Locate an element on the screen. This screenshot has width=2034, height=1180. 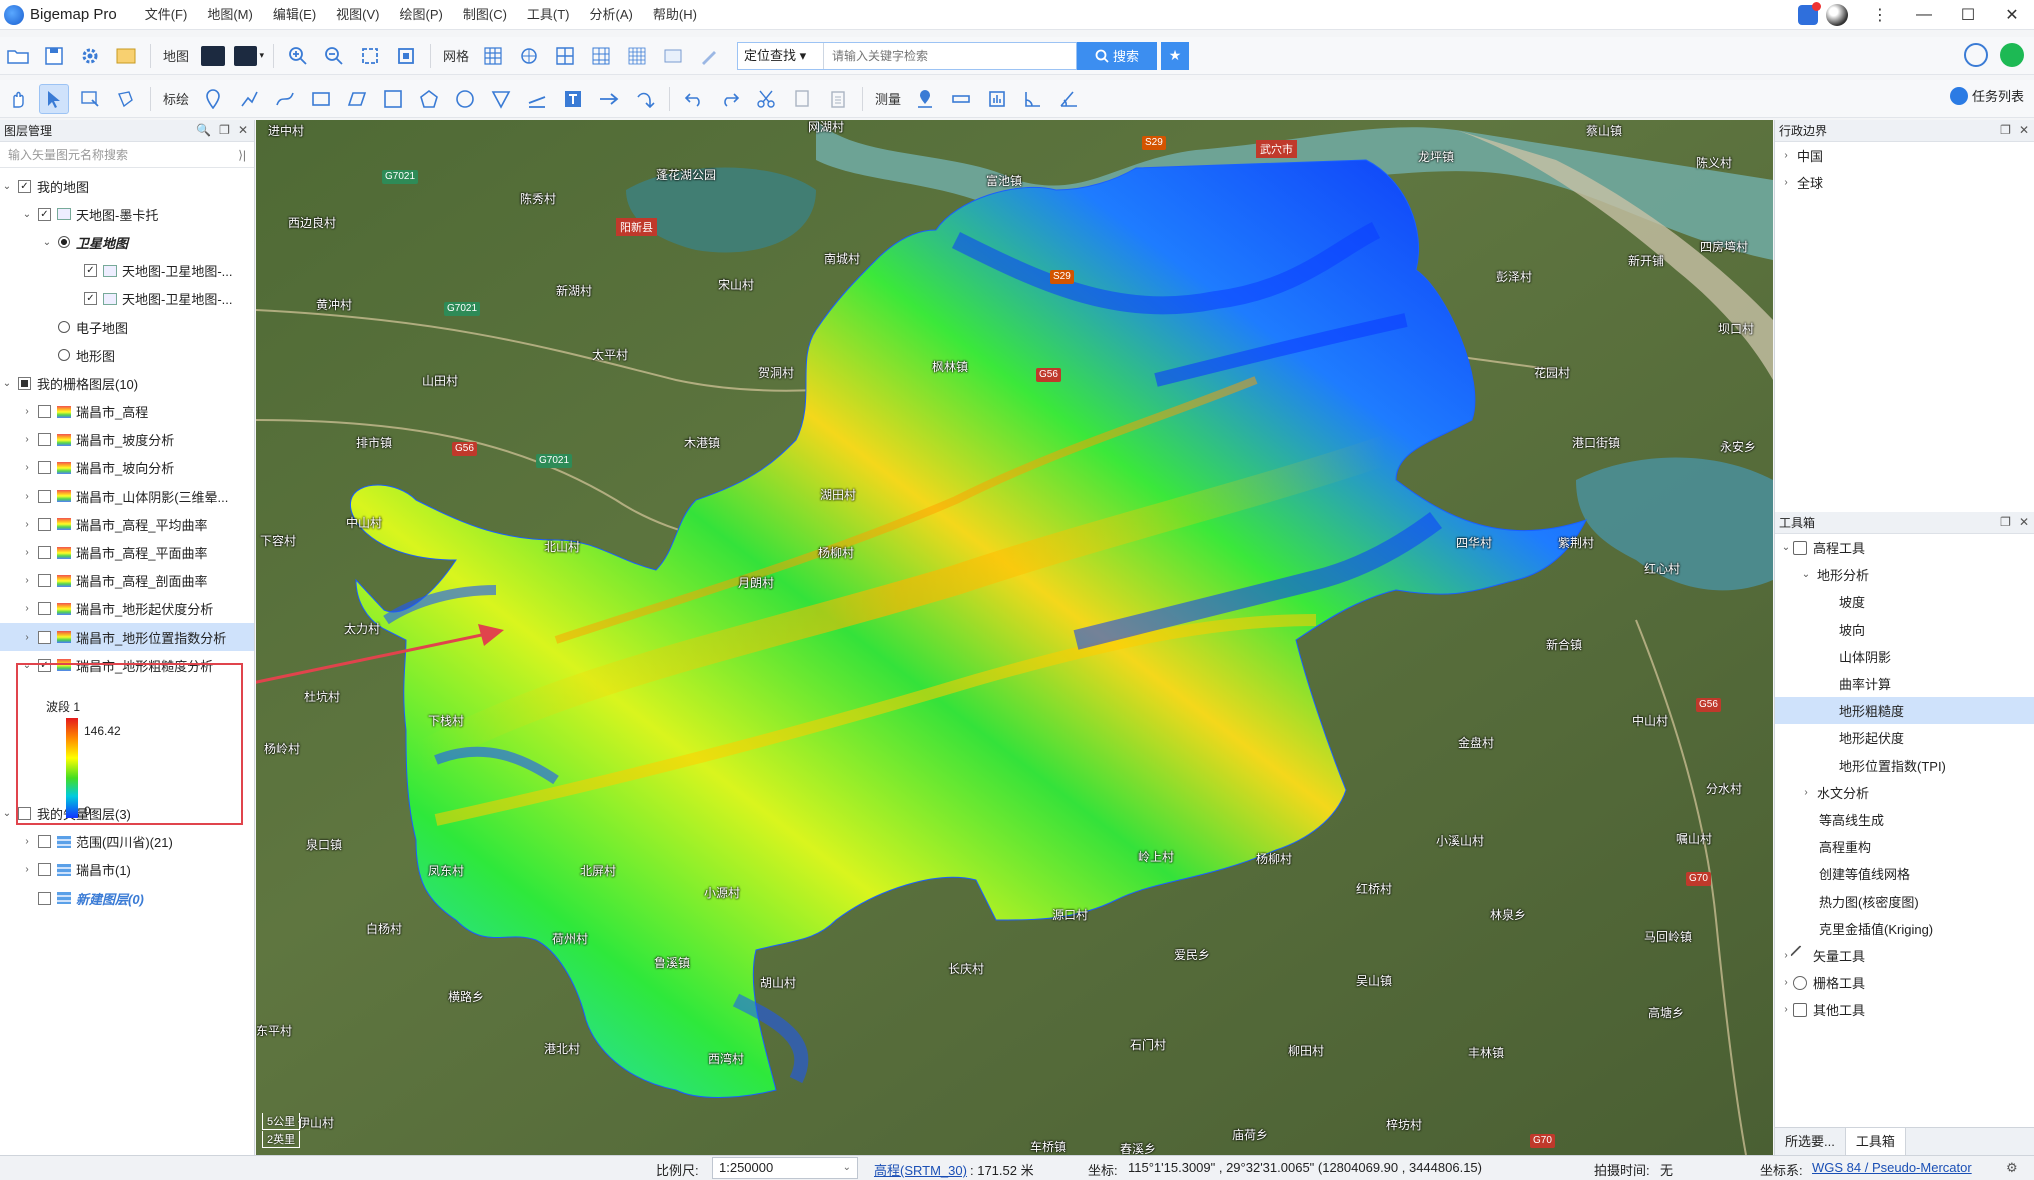
minimize-button: — is located at coordinates (1924, 15).